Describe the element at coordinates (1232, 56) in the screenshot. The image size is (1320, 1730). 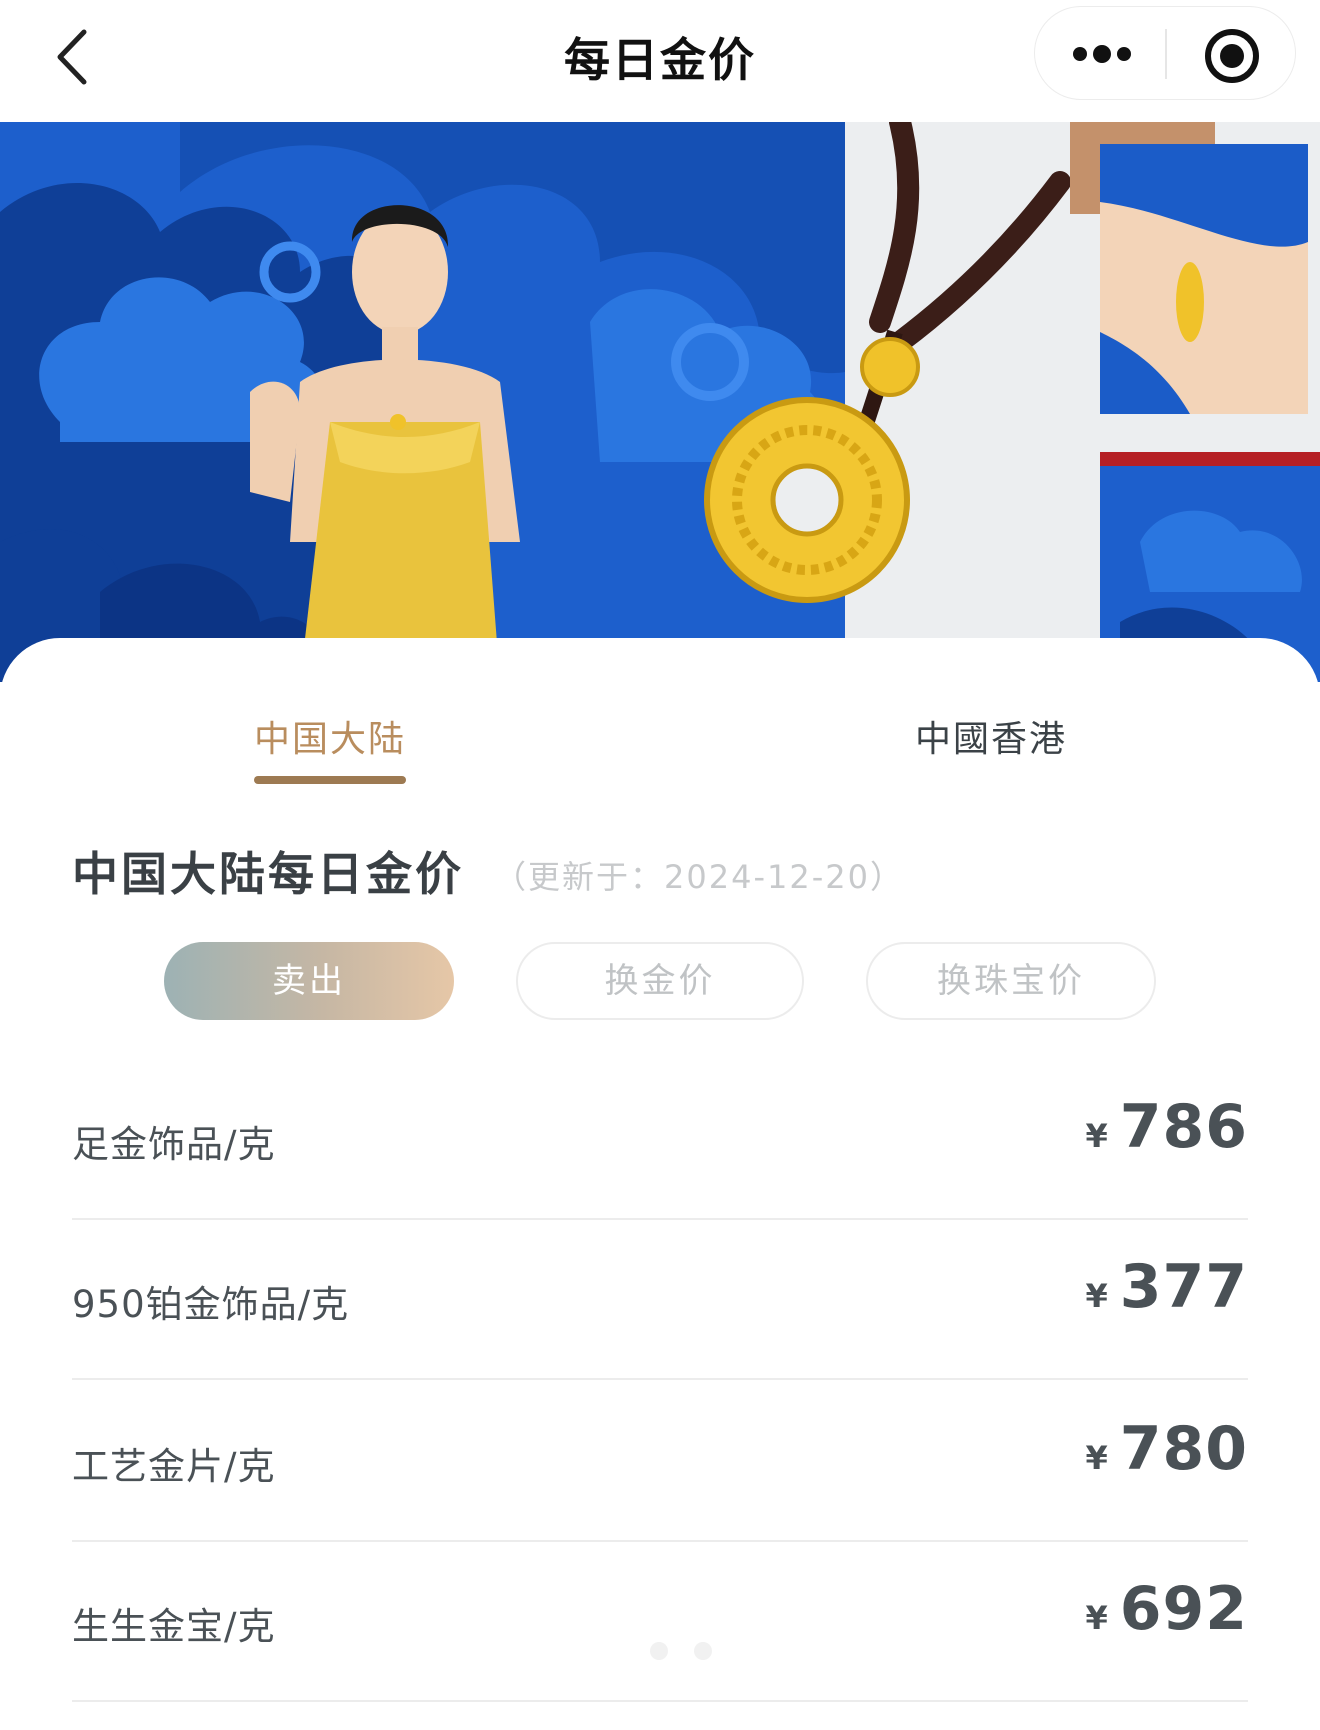
I see `target-close-icon-dot` at that location.